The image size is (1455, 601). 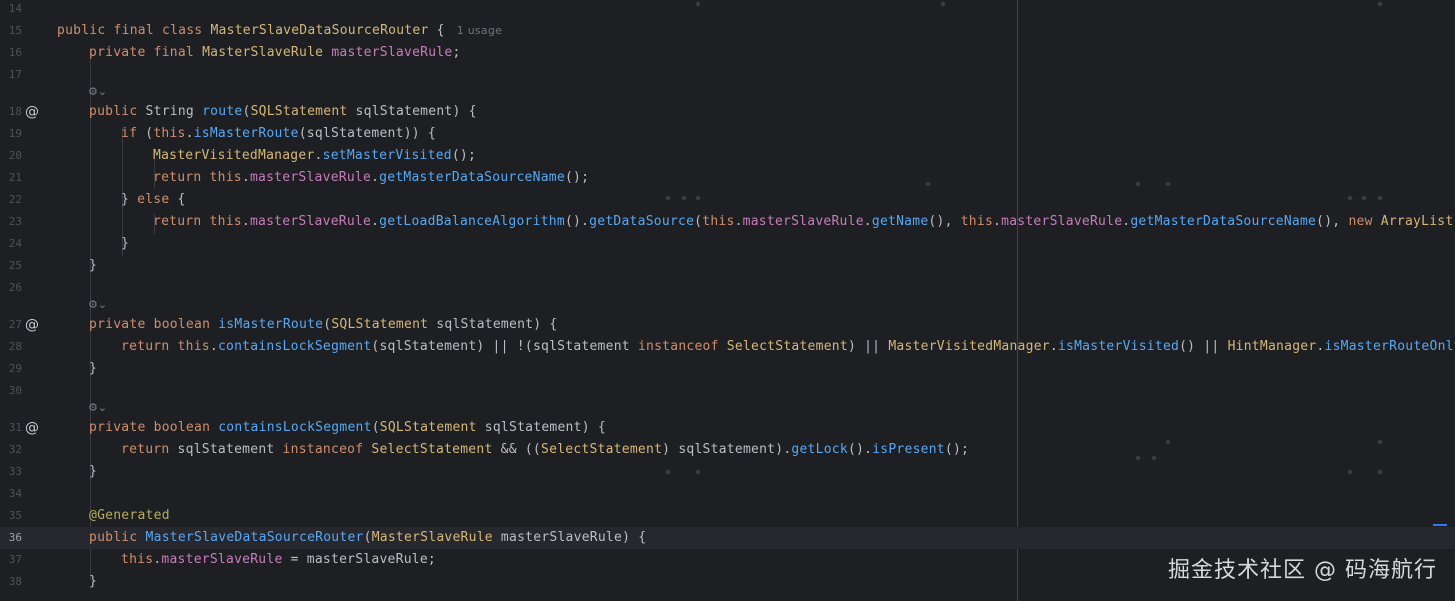 What do you see at coordinates (727, 200) in the screenshot?
I see `code-line: 22 } else {` at bounding box center [727, 200].